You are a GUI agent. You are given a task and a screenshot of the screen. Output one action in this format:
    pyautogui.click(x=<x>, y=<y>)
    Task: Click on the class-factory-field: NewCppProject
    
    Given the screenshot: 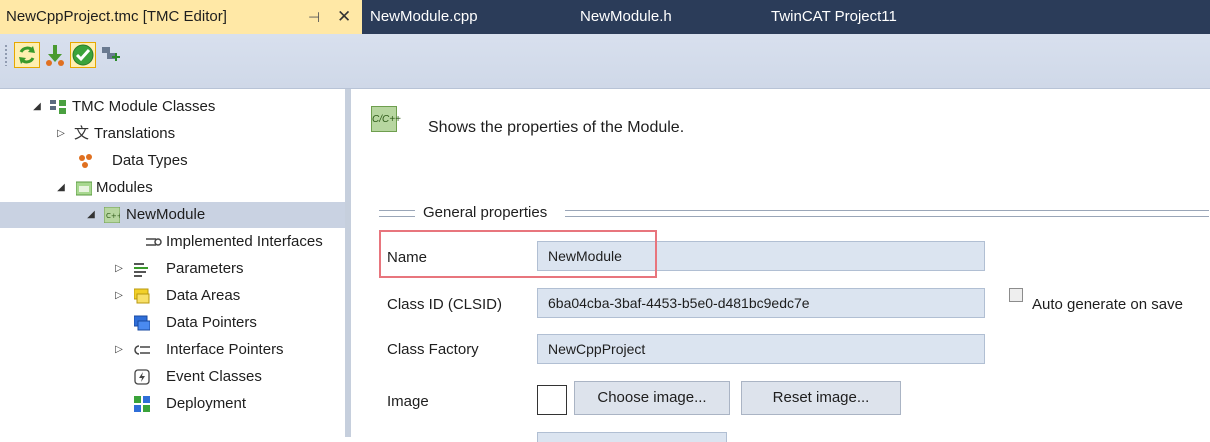 What is the action you would take?
    pyautogui.click(x=761, y=349)
    